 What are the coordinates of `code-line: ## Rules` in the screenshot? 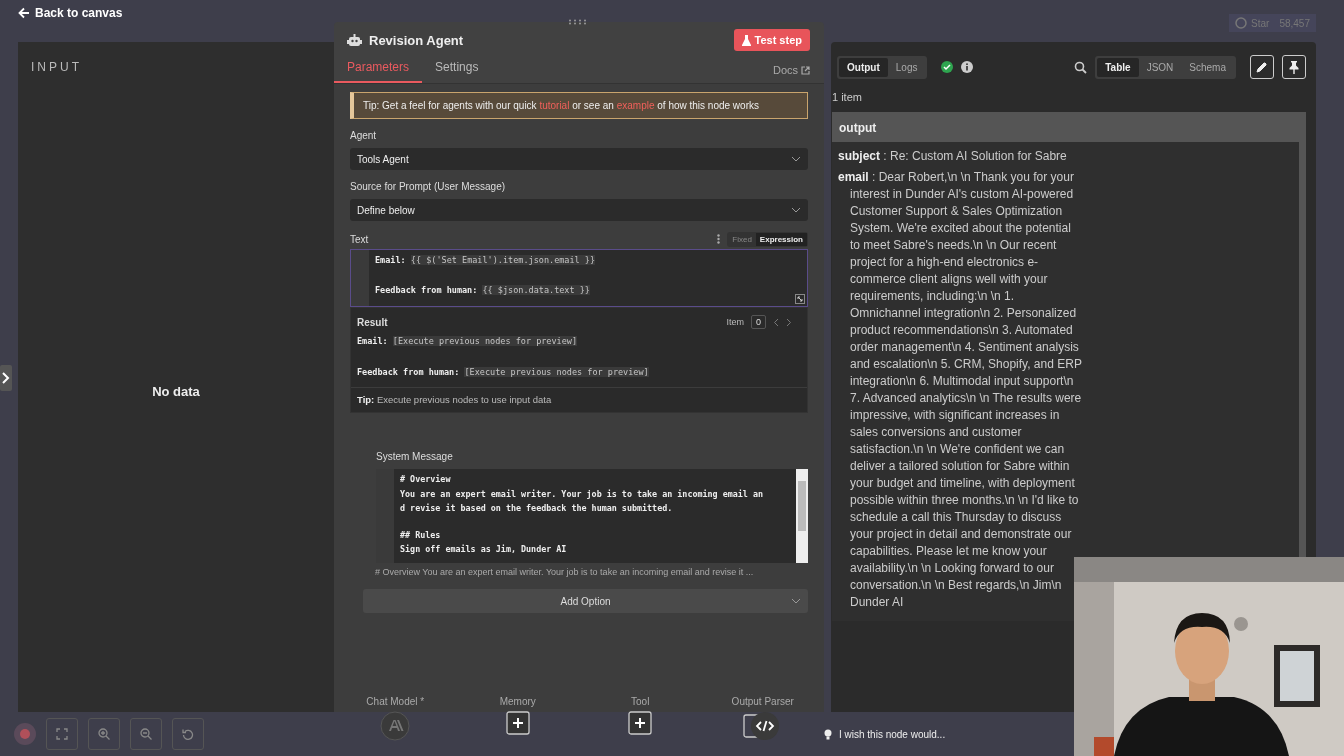 It's located at (421, 534).